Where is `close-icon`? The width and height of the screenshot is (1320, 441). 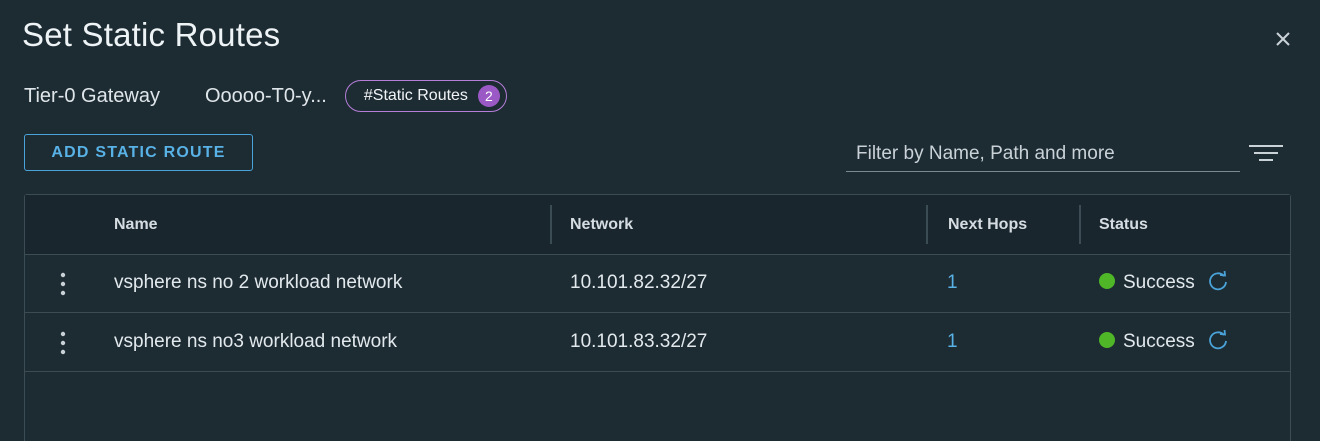
close-icon is located at coordinates (1283, 39).